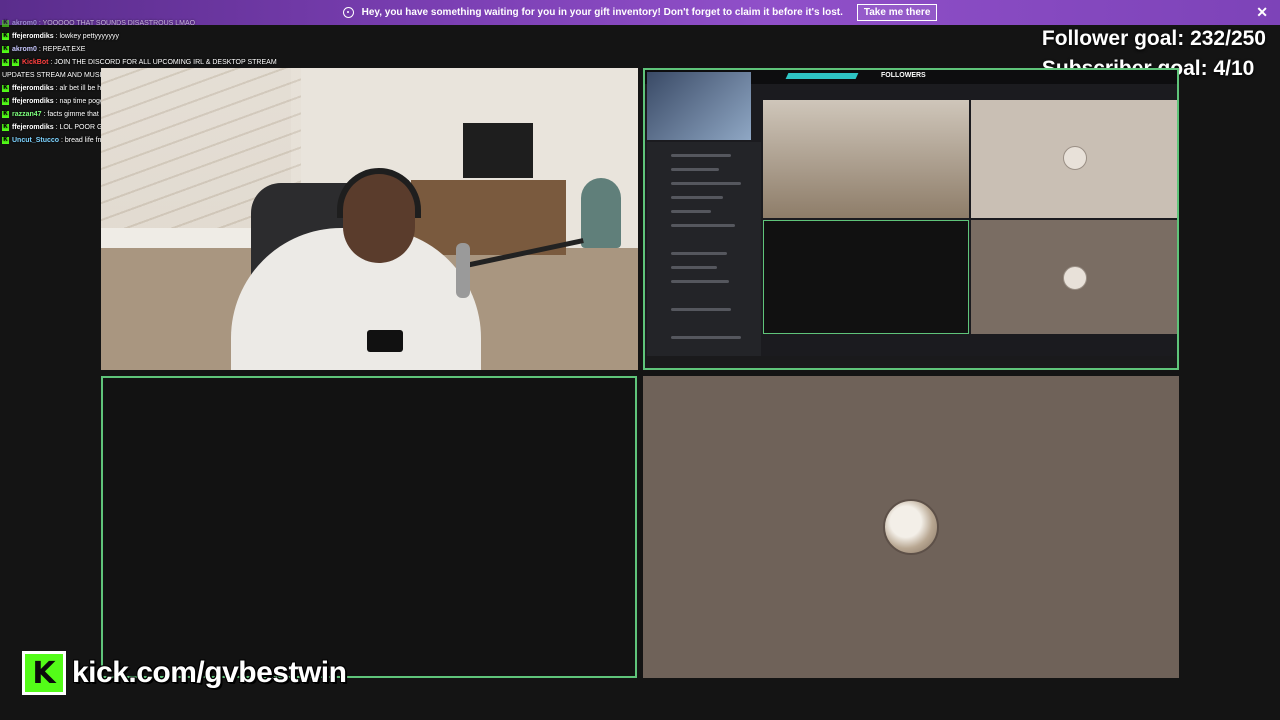  I want to click on kick-logo-icon: K, so click(44, 673).